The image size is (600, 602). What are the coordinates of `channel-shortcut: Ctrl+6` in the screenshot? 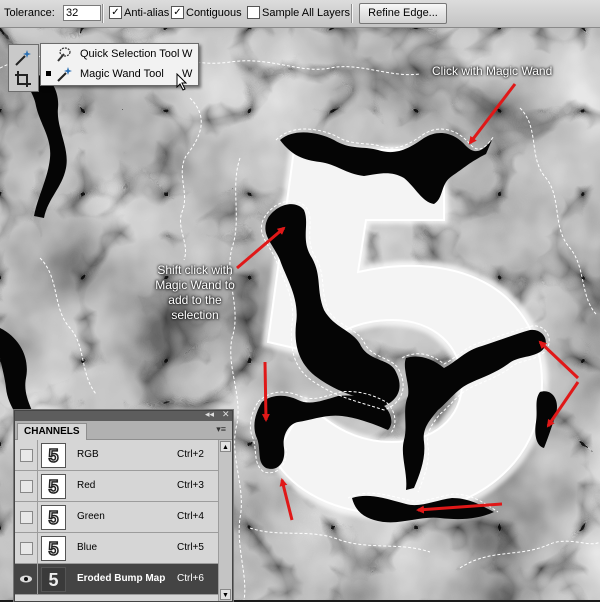 It's located at (190, 578).